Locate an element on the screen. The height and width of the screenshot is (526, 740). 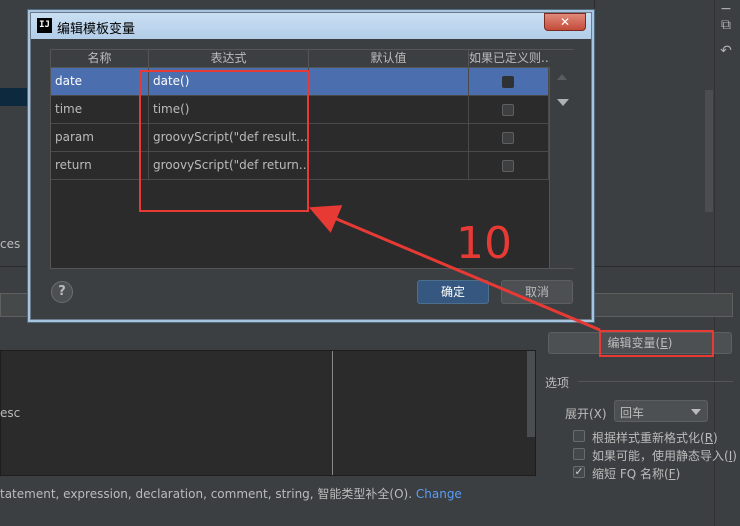
static-import-checkbox is located at coordinates (579, 454).